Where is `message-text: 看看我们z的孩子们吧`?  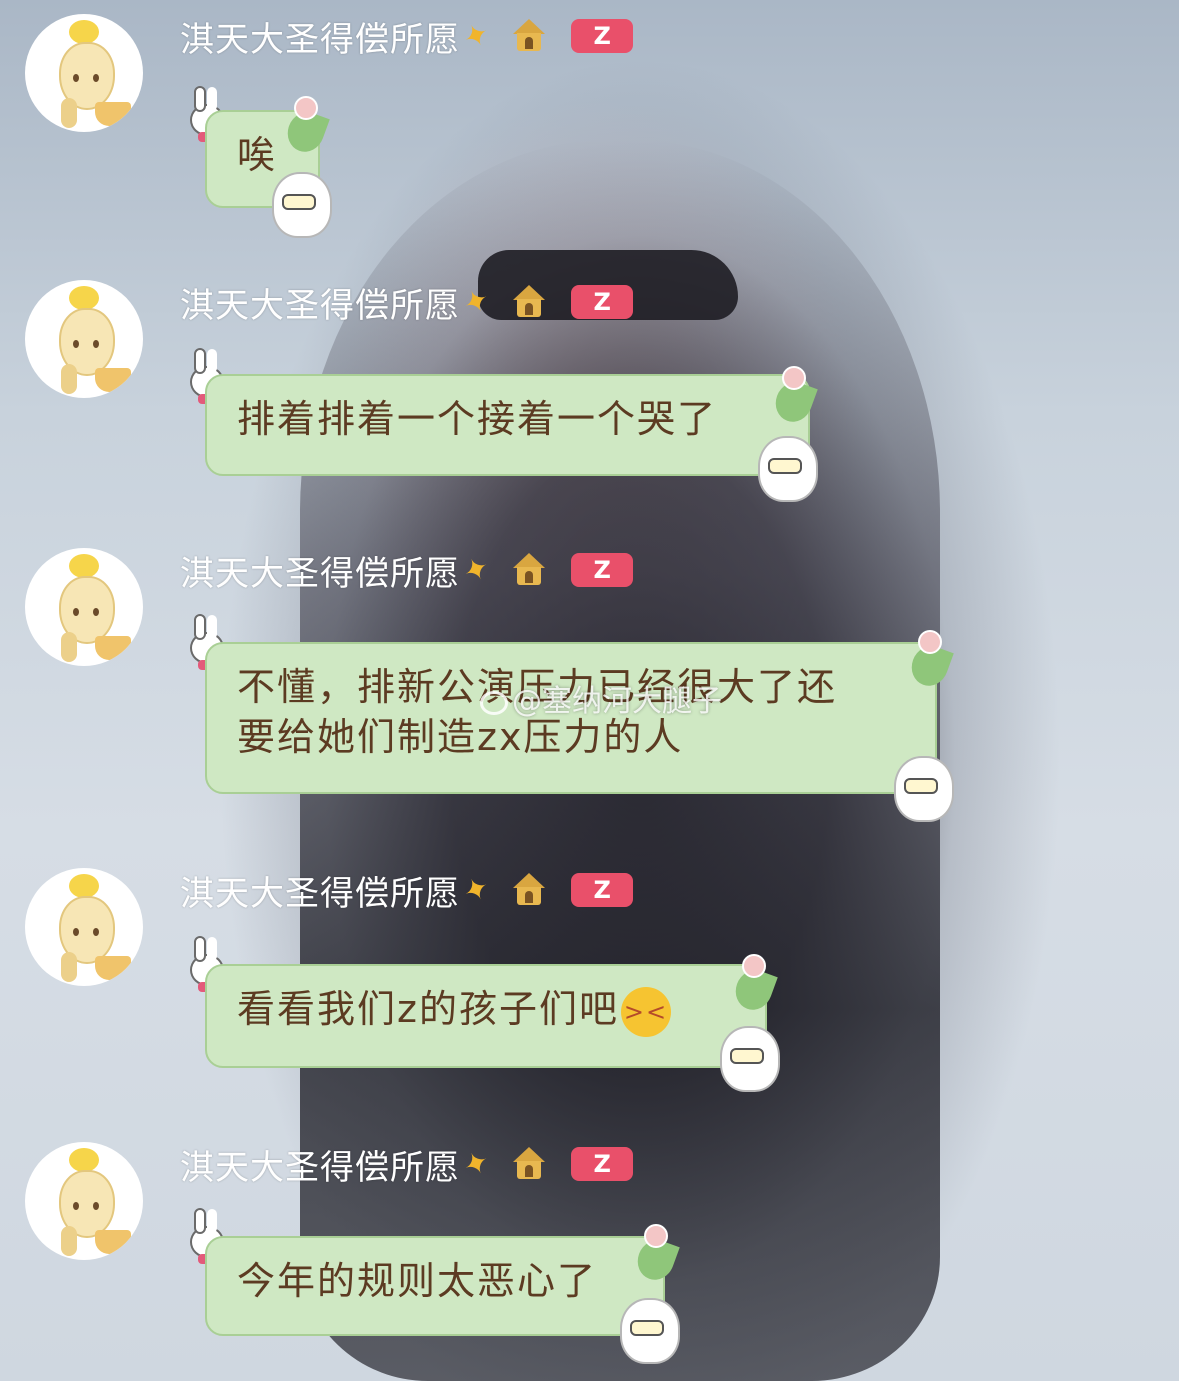 message-text: 看看我们z的孩子们吧 is located at coordinates (428, 1009).